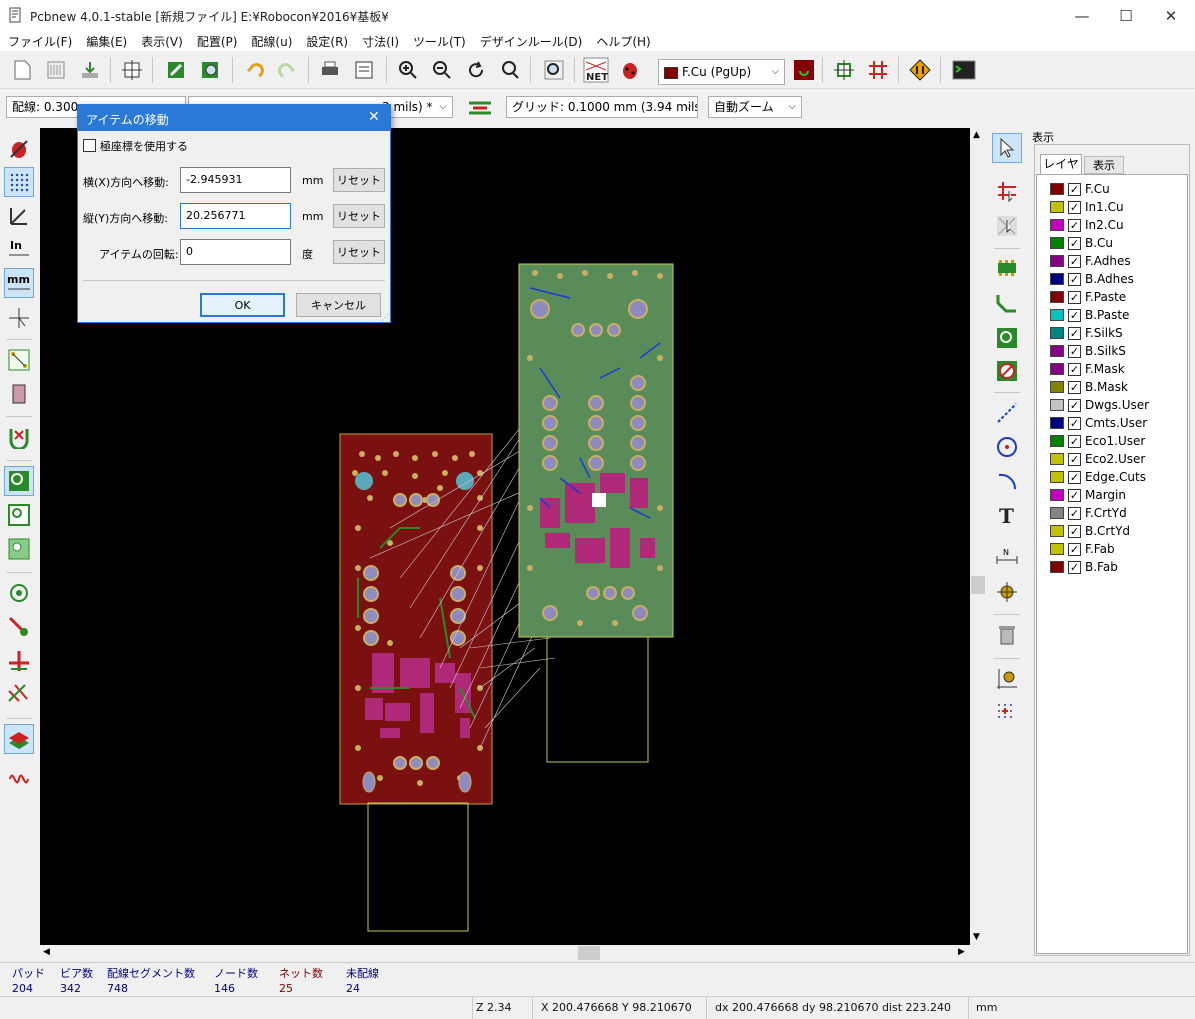 This screenshot has height=1019, width=1195. I want to click on grid-select: グリッド: 0.1000 mm (3.94 mils) ⌵, so click(602, 107).